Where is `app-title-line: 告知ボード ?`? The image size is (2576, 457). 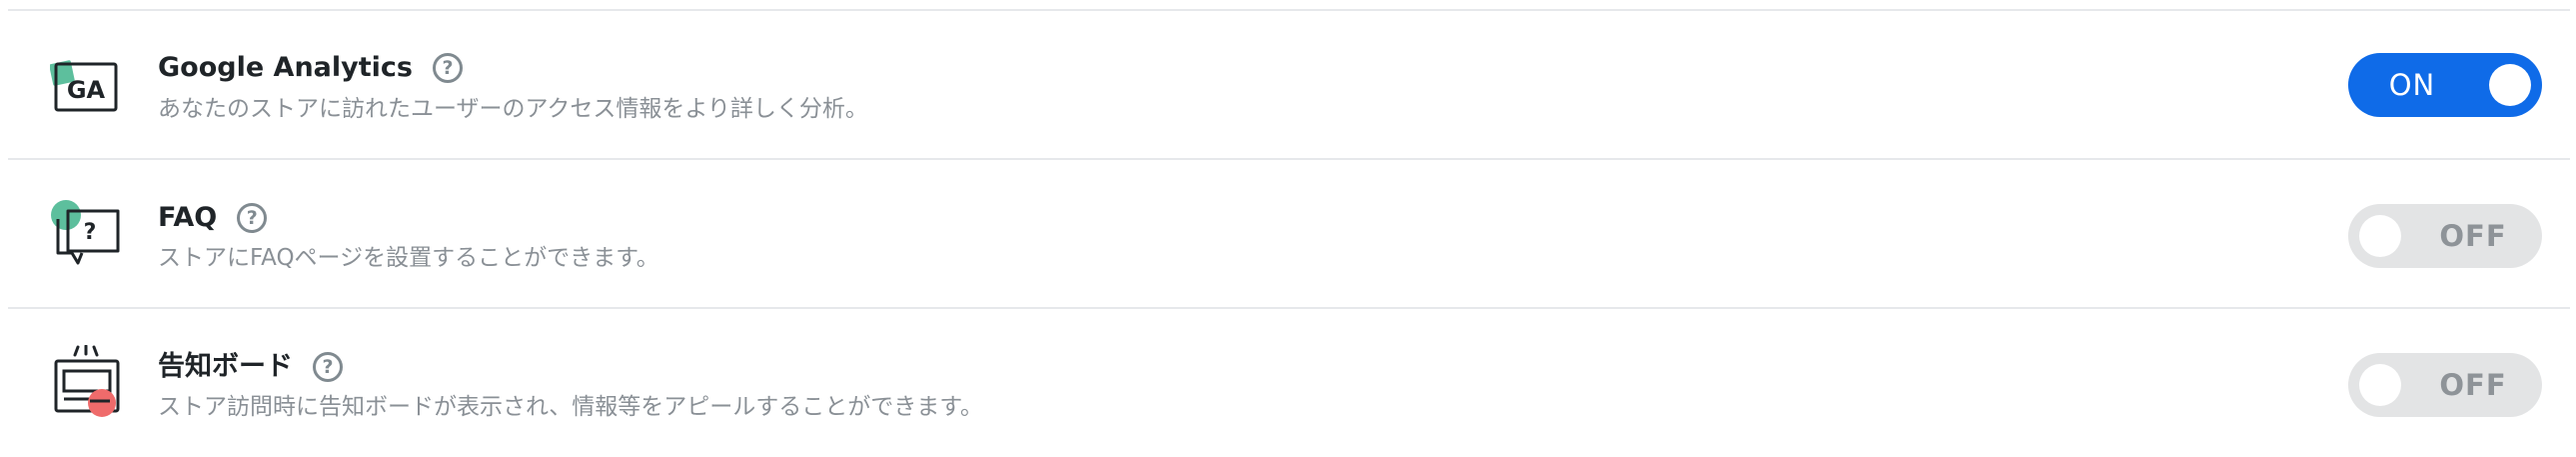 app-title-line: 告知ボード ? is located at coordinates (250, 367).